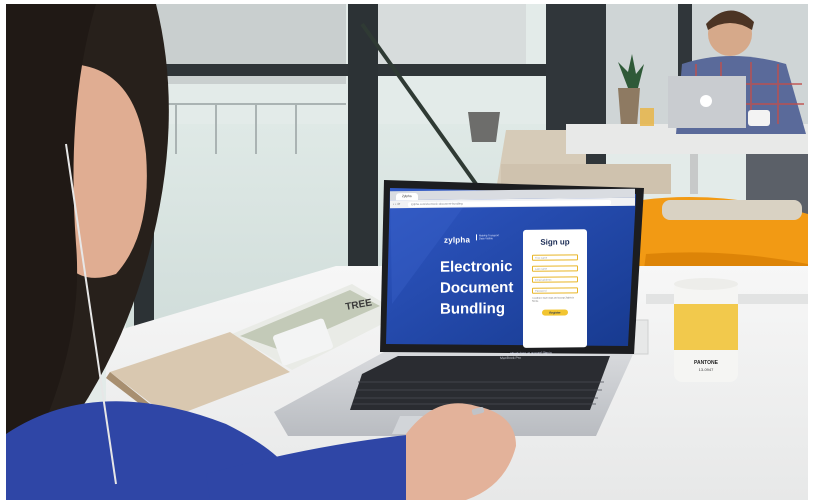 The width and height of the screenshot is (817, 504). I want to click on site-tagline: Making Transport Data Visible, so click(490, 237).